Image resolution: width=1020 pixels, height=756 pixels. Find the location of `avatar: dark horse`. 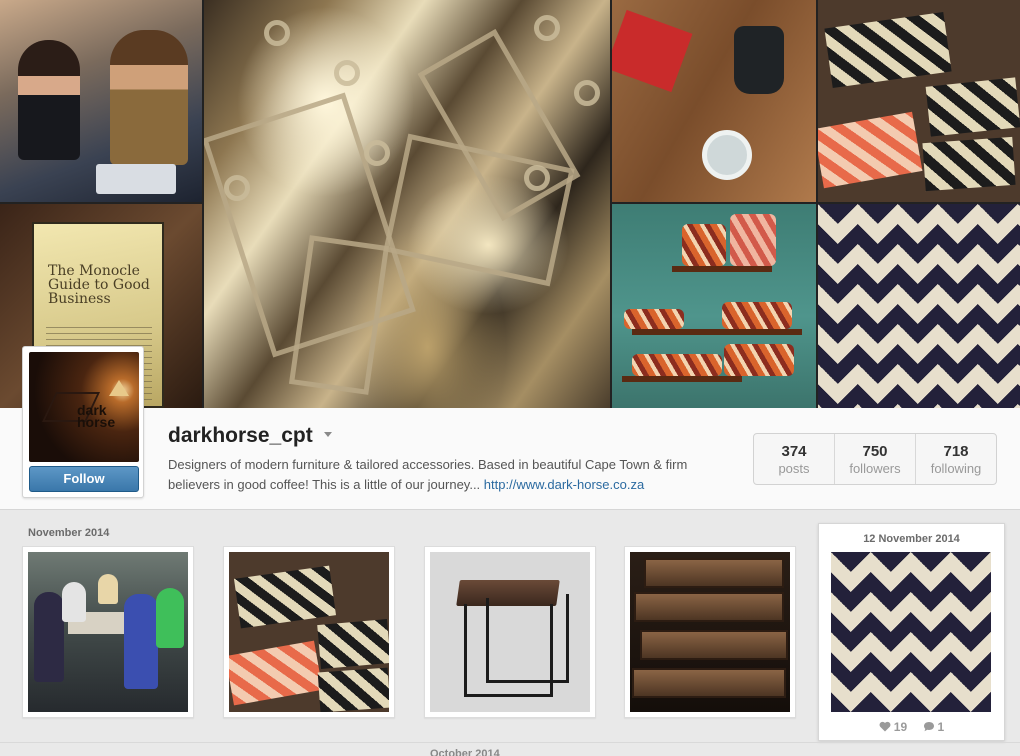

avatar: dark horse is located at coordinates (84, 407).